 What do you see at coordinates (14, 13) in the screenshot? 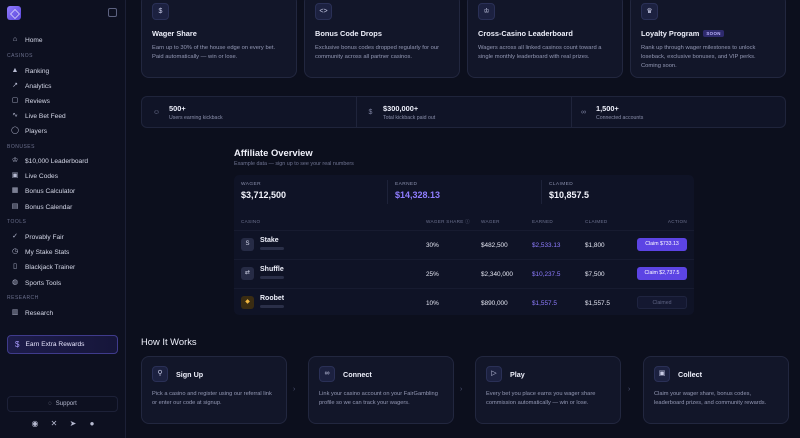
I see `logo-icon` at bounding box center [14, 13].